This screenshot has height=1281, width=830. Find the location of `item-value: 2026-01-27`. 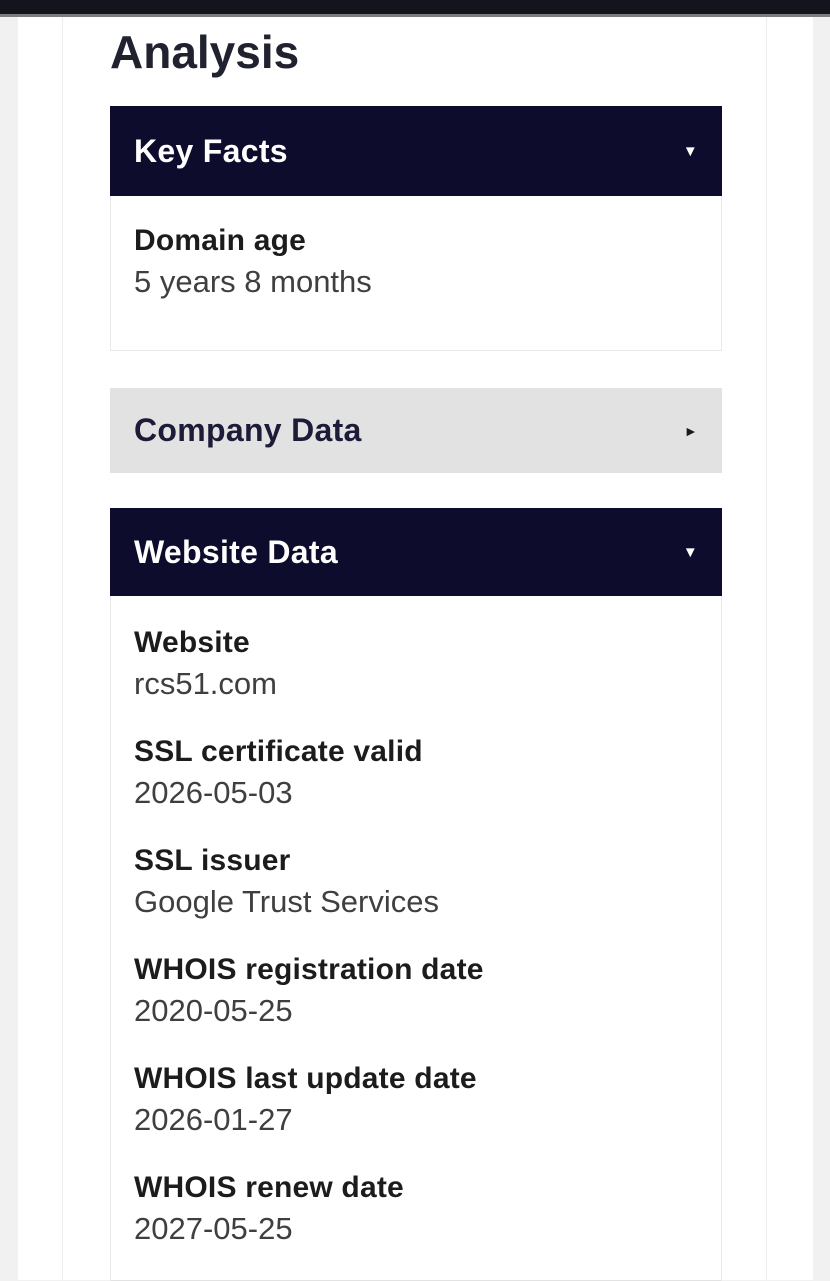

item-value: 2026-01-27 is located at coordinates (213, 1120).